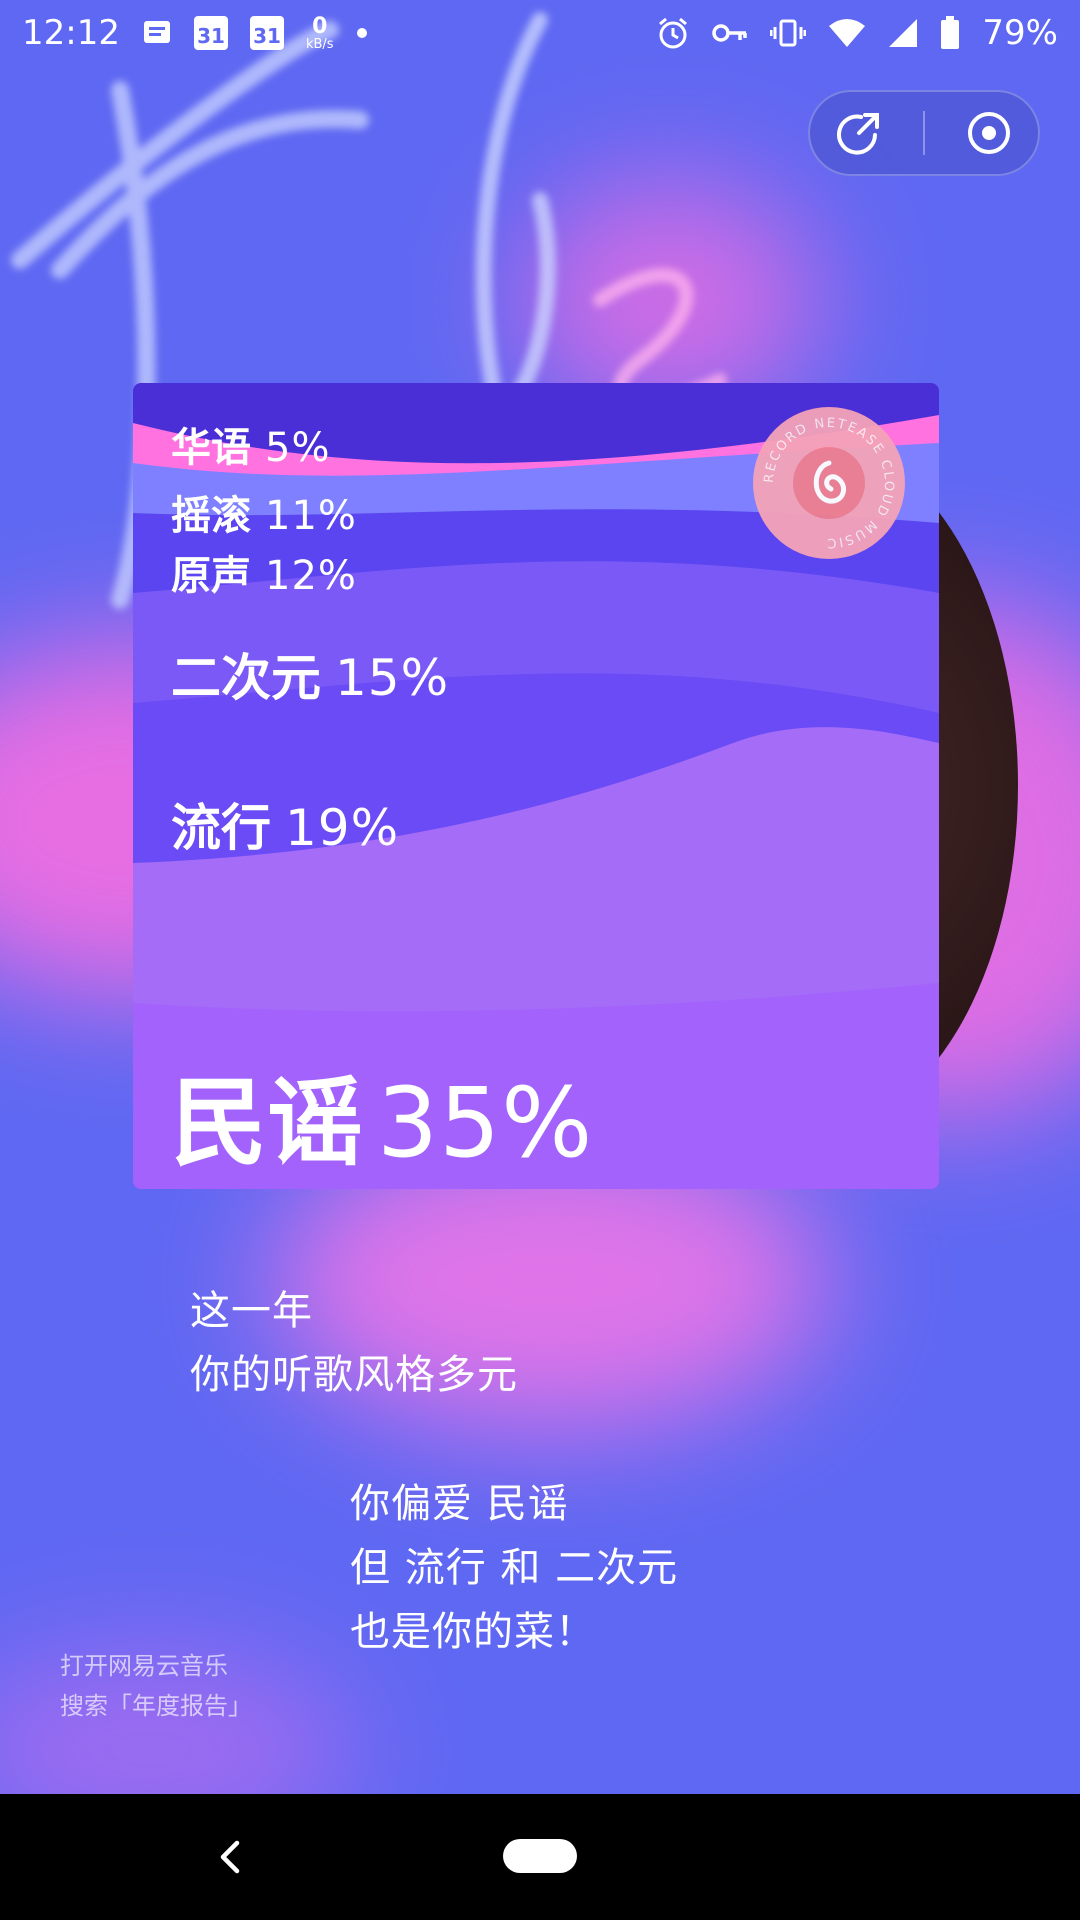 Image resolution: width=1080 pixels, height=1920 pixels. I want to click on summary-line: 也是你的菜！, so click(473, 1632).